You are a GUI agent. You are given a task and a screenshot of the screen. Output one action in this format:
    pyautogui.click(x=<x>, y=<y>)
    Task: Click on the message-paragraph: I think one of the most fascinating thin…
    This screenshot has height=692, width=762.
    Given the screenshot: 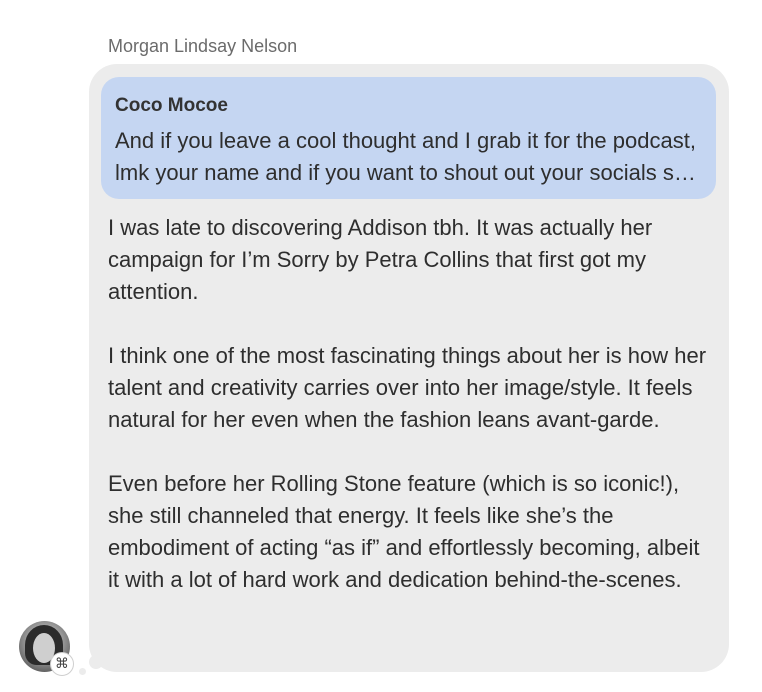 What is the action you would take?
    pyautogui.click(x=407, y=387)
    